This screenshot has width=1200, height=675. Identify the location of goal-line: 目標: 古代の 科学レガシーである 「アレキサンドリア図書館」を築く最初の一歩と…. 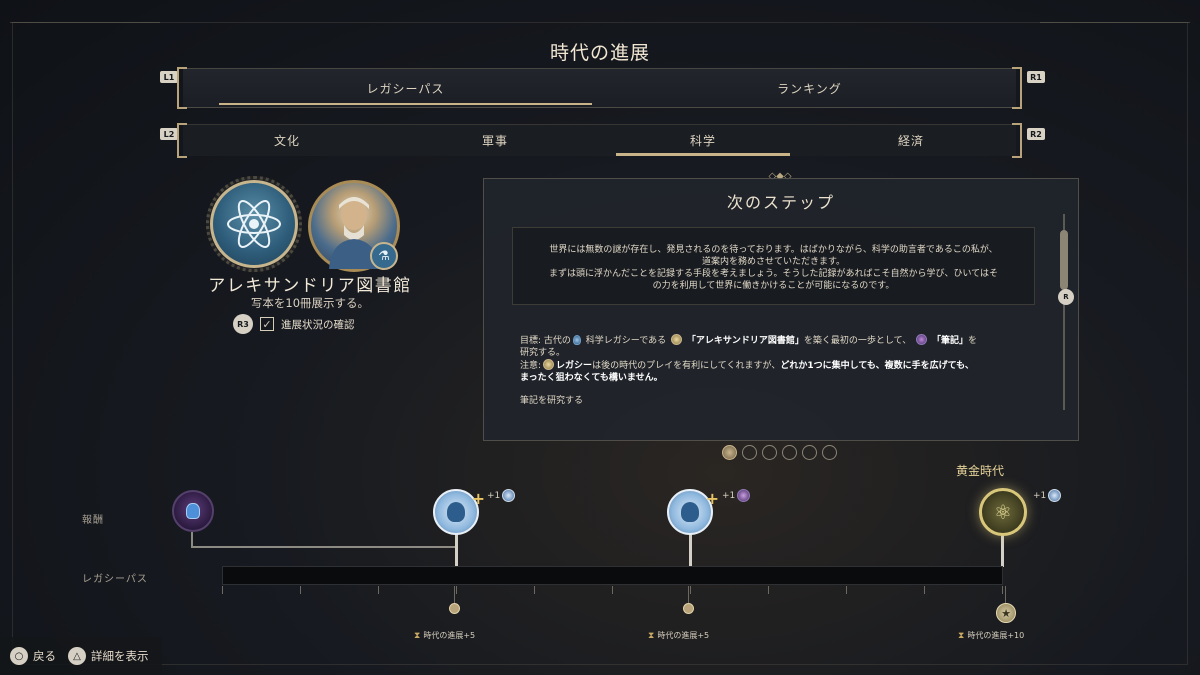
(775, 341).